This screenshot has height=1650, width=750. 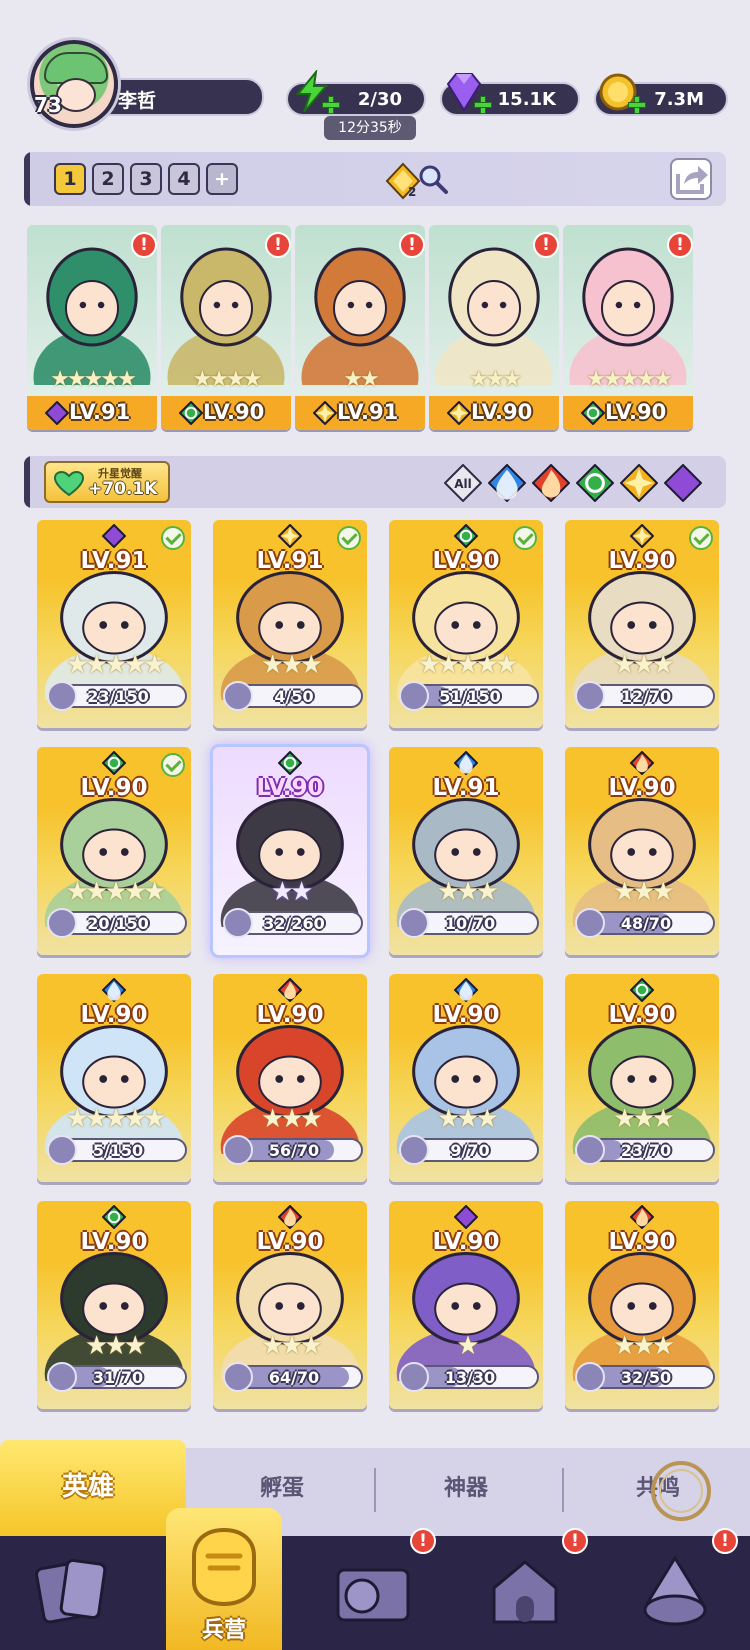 I want to click on filter-light-icon, so click(x=639, y=483).